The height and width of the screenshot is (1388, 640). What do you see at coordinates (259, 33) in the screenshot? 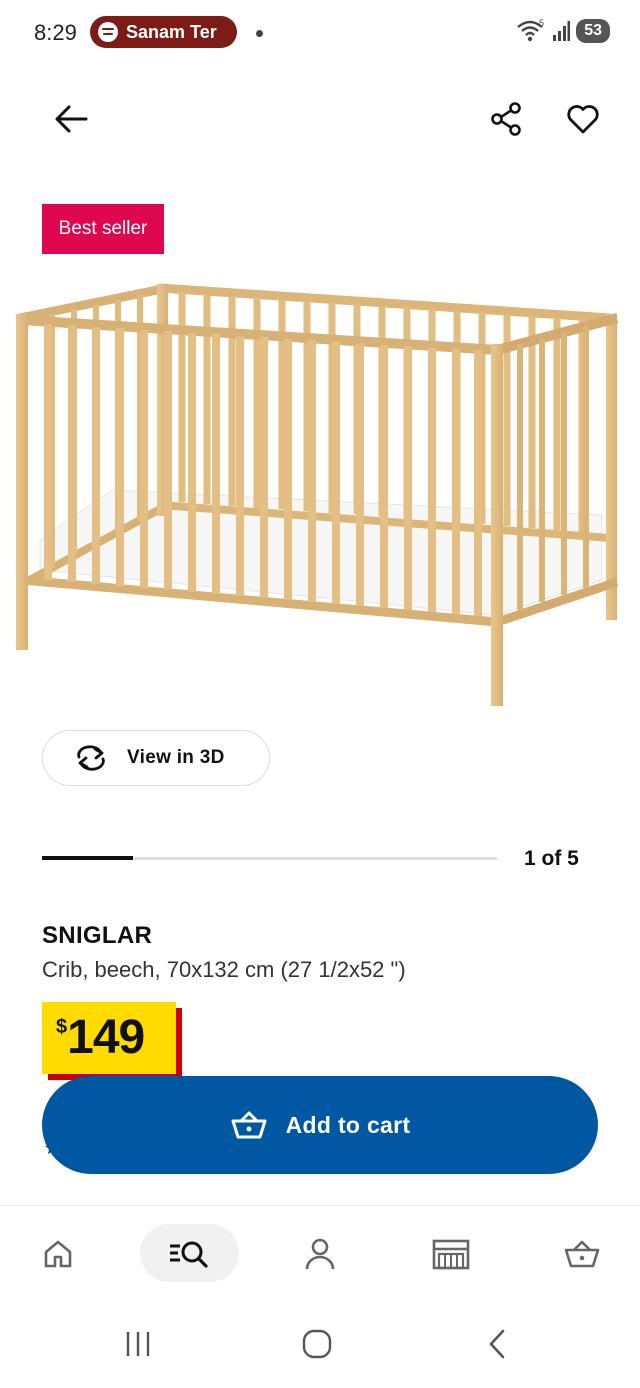
I see `notification-dot` at bounding box center [259, 33].